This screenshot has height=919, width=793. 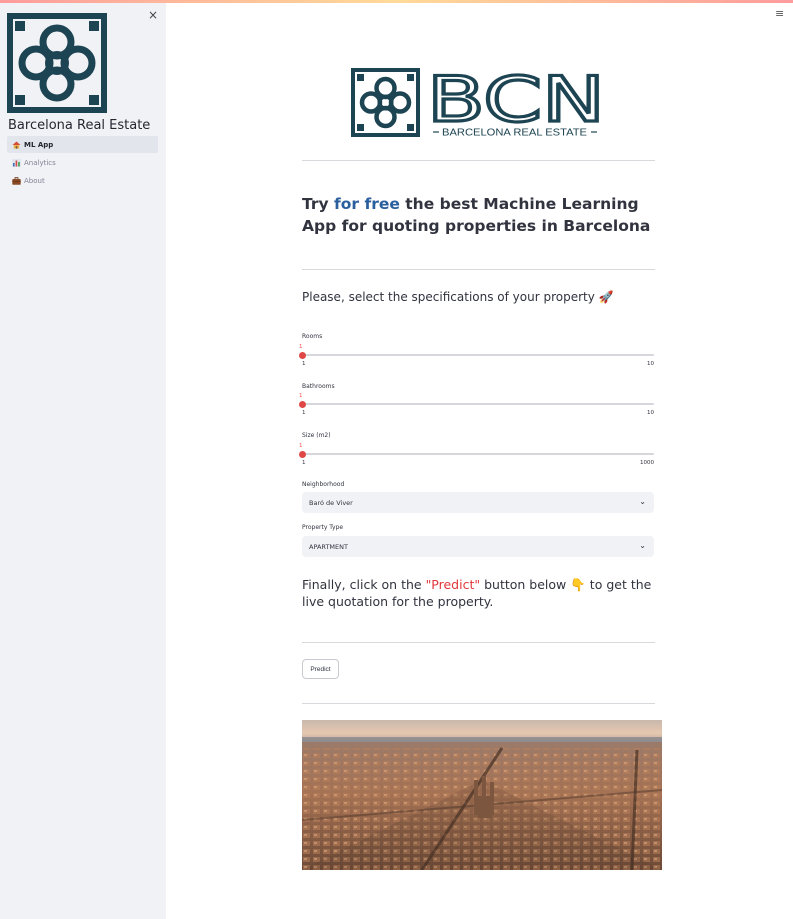 What do you see at coordinates (82, 144) in the screenshot?
I see `sidebar-item-ml-app: ML App` at bounding box center [82, 144].